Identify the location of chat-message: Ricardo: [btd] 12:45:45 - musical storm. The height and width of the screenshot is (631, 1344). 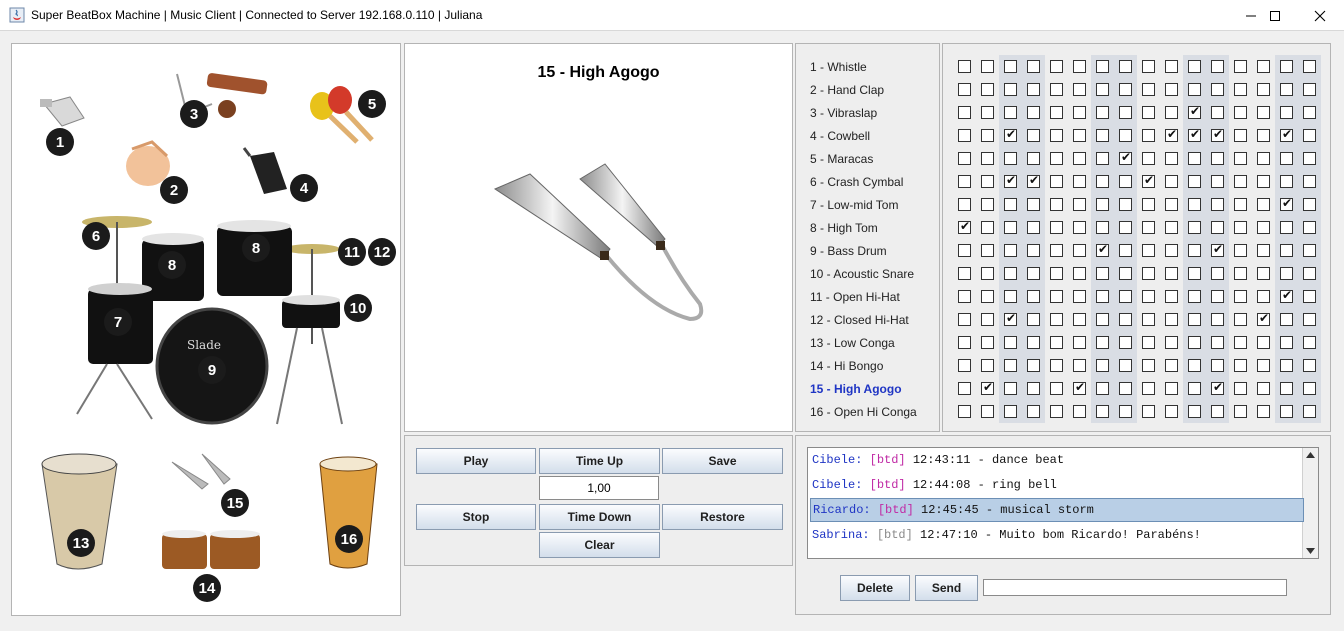
(1057, 510).